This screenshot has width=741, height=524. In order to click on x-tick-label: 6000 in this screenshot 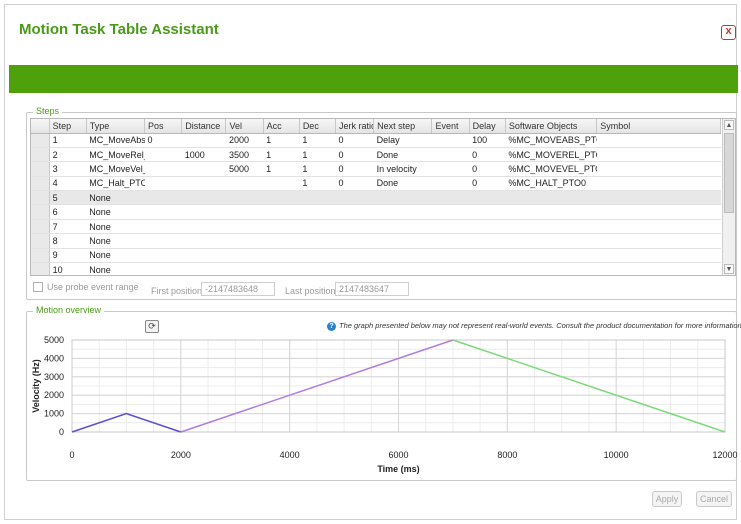, I will do `click(398, 455)`.